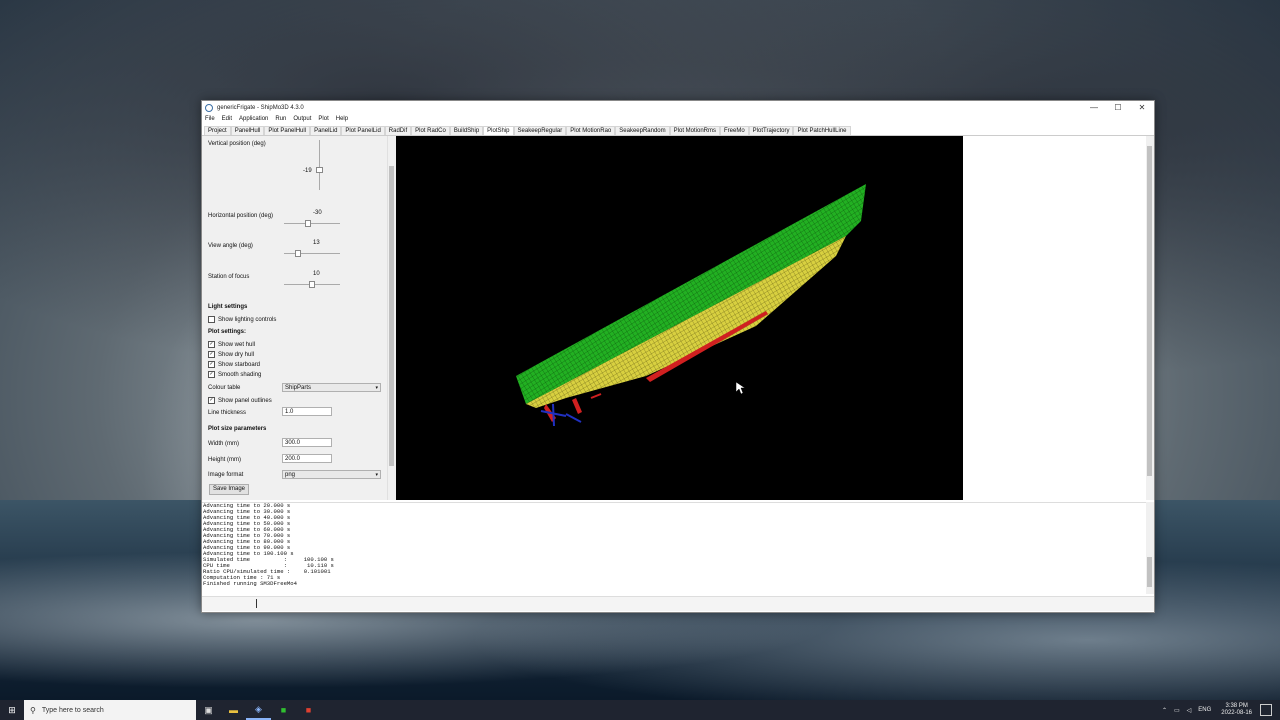  I want to click on vertical-position-slider, so click(319, 170).